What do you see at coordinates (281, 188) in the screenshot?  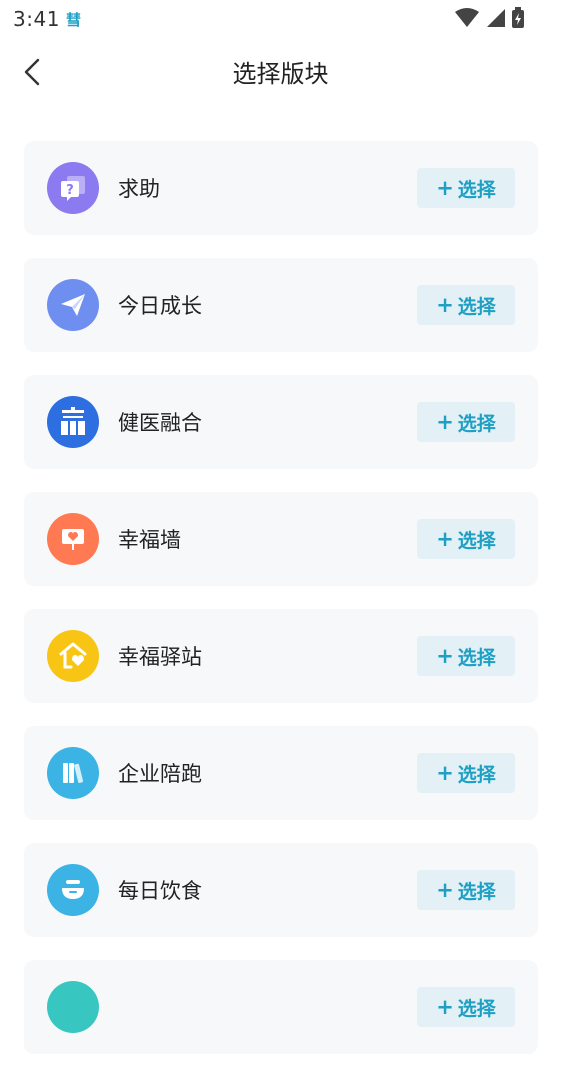 I see `section-item-help: ? 求助 + 选择` at bounding box center [281, 188].